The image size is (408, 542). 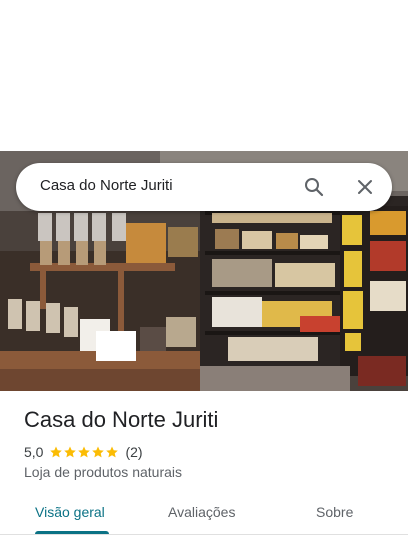 I want to click on tab-overview: Visão geral, so click(x=70, y=512).